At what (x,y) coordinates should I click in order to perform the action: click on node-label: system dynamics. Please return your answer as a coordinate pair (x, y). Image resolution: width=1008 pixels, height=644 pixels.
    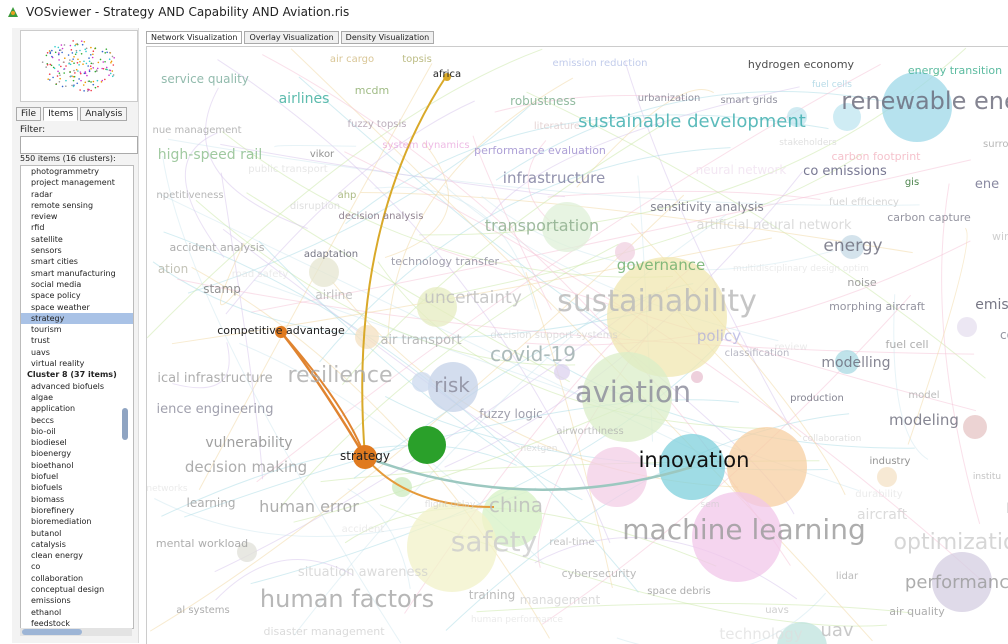
    Looking at the image, I should click on (425, 145).